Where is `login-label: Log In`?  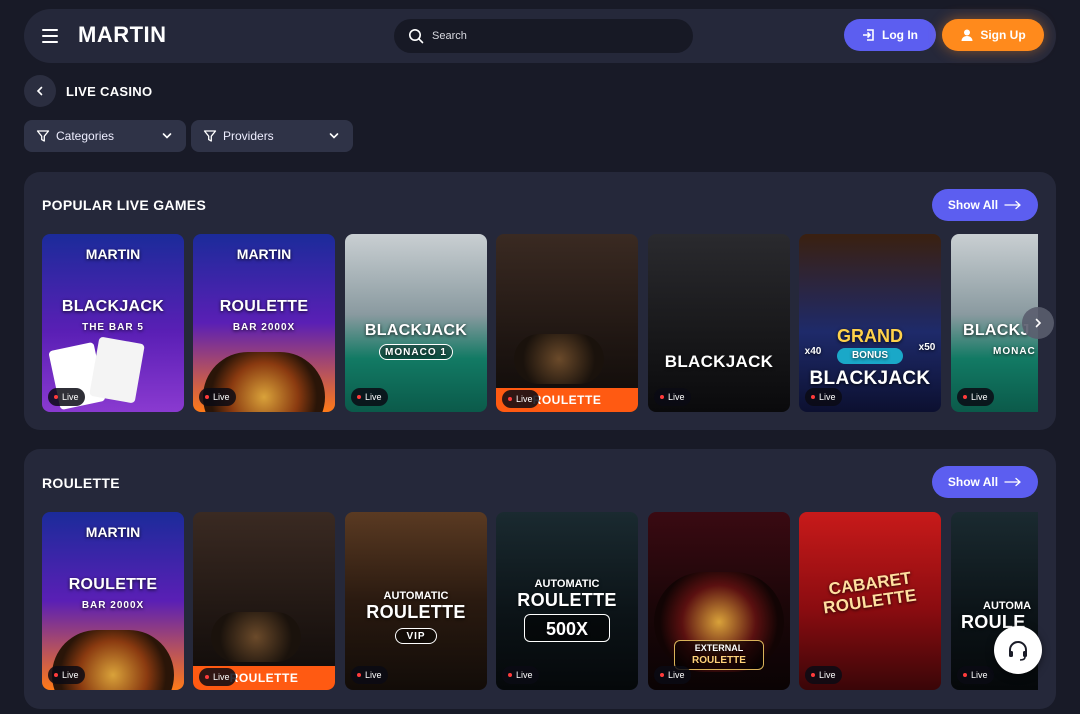
login-label: Log In is located at coordinates (900, 35).